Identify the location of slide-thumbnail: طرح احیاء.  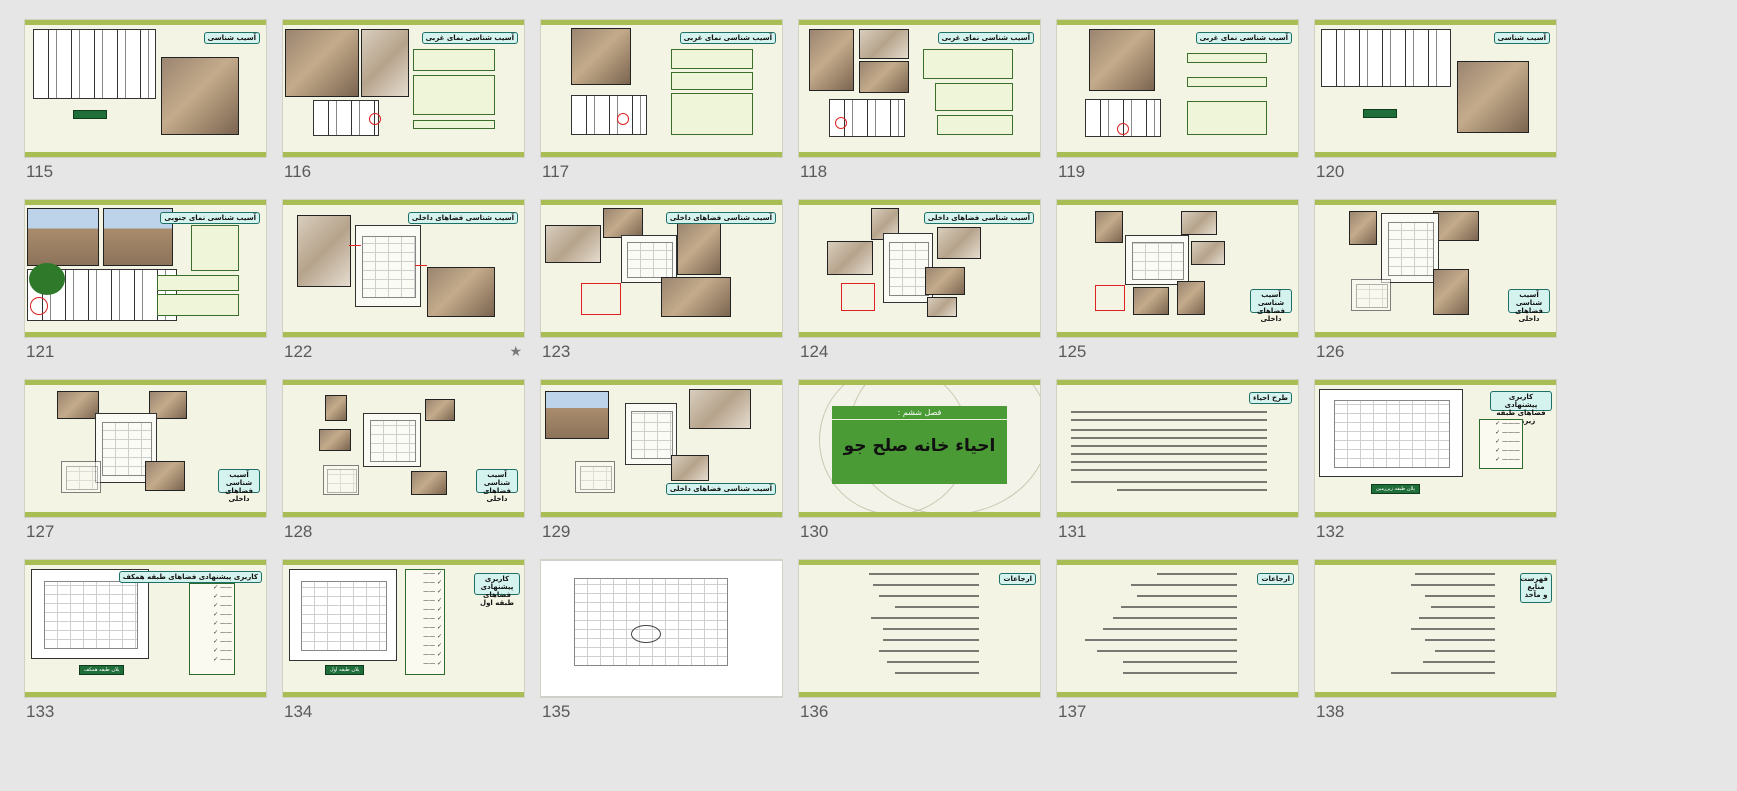
(1177, 448).